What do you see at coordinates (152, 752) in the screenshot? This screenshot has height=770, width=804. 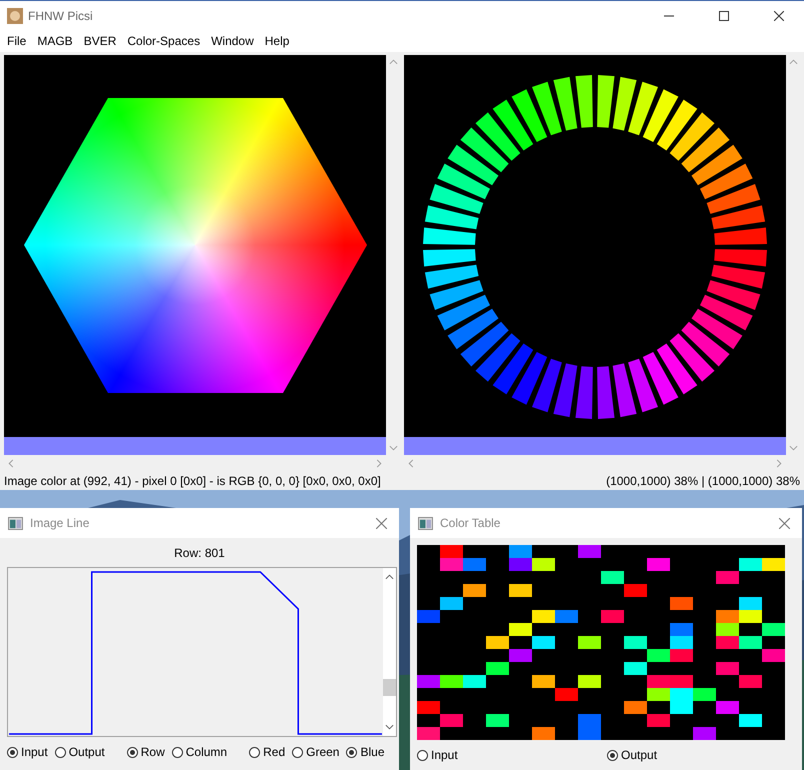 I see `radio-label: Row` at bounding box center [152, 752].